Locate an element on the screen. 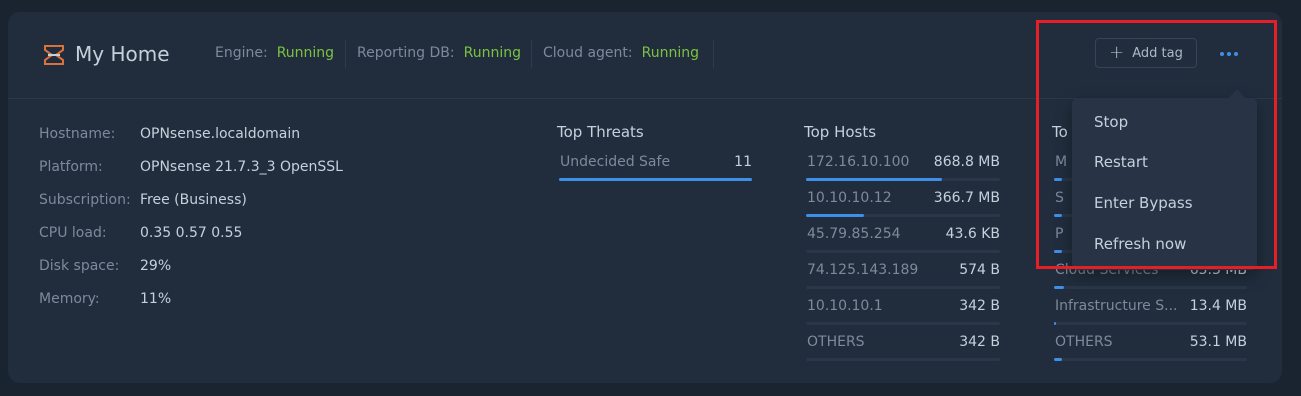  top-threats-list: Undecided Safe 11 is located at coordinates (655, 172).